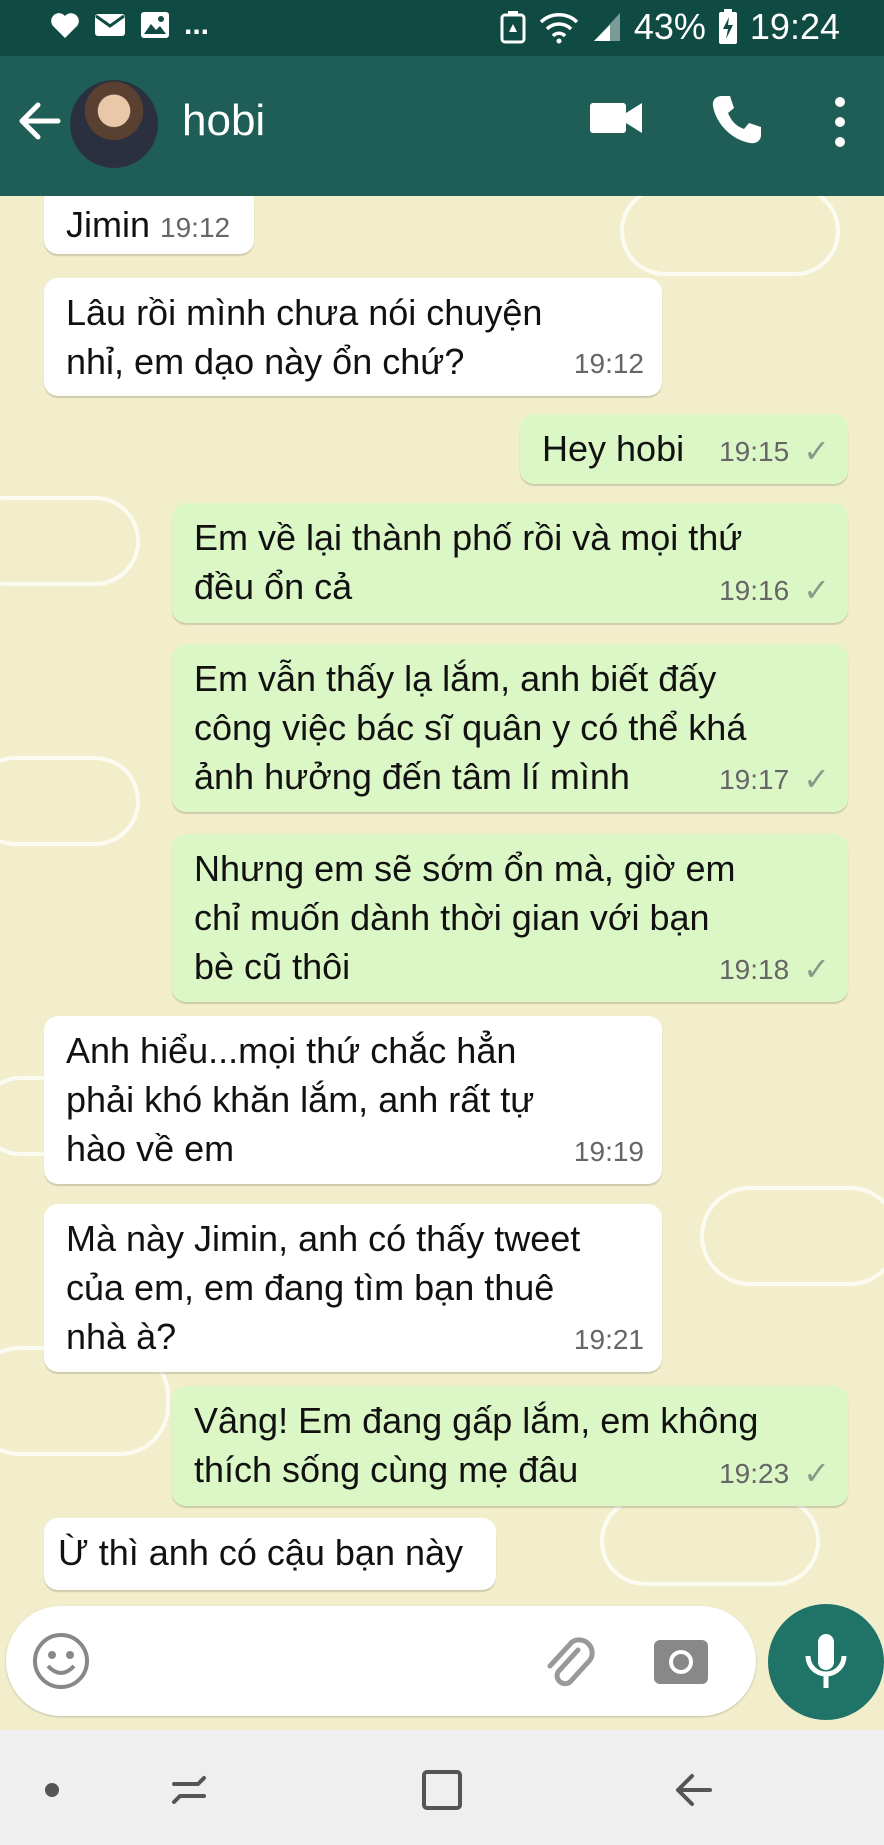 Image resolution: width=884 pixels, height=1845 pixels. What do you see at coordinates (754, 451) in the screenshot?
I see `message-time: 19:15` at bounding box center [754, 451].